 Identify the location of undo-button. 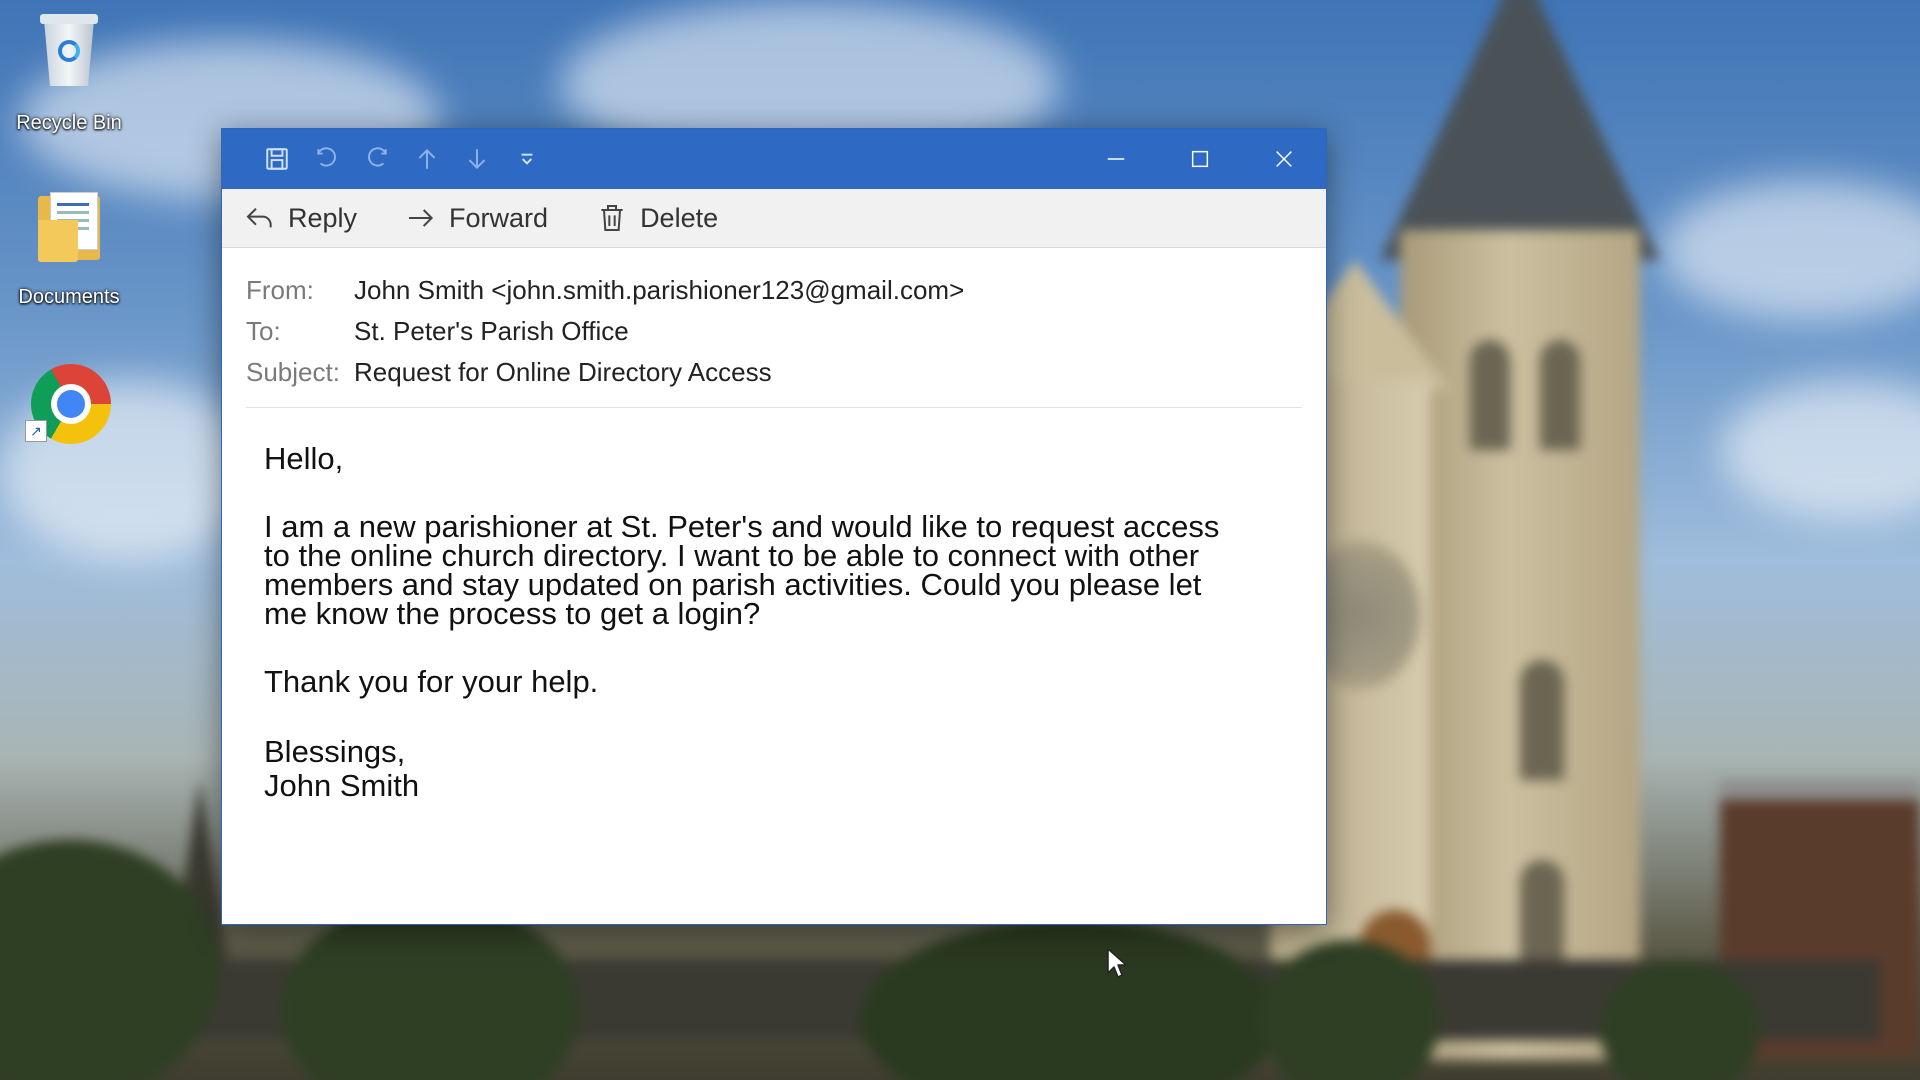
(327, 159).